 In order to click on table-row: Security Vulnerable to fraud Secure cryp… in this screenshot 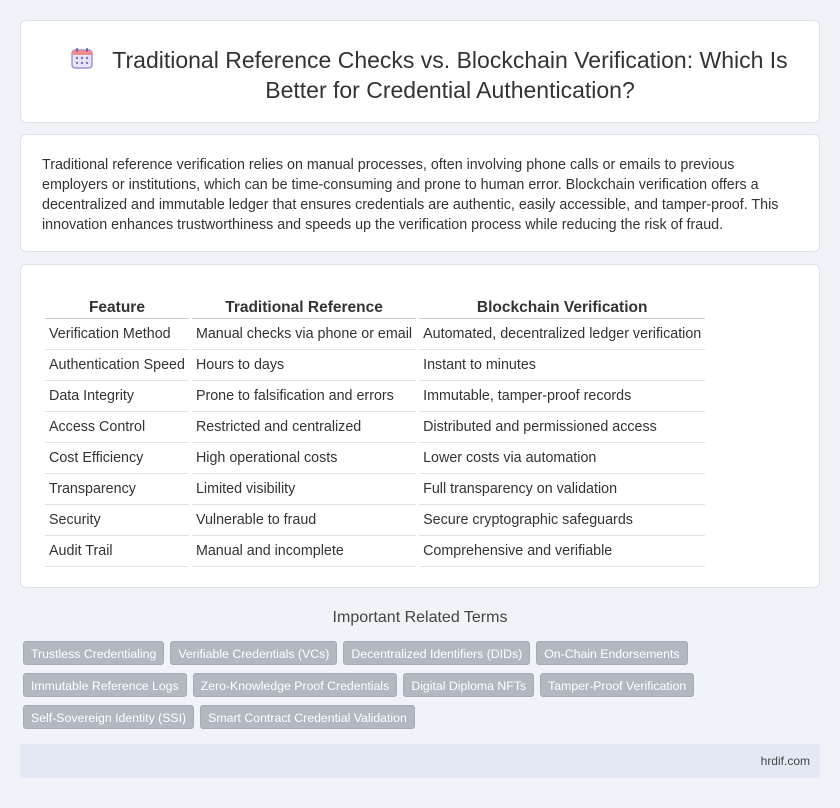, I will do `click(375, 520)`.